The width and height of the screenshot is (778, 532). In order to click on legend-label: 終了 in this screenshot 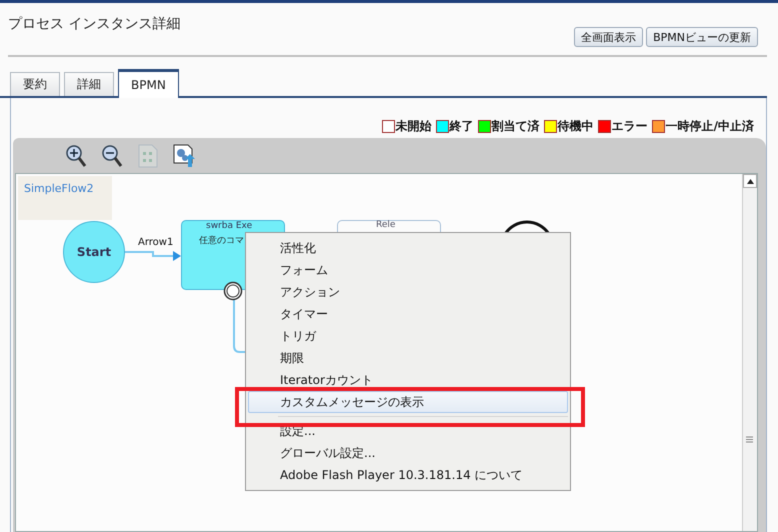, I will do `click(462, 126)`.